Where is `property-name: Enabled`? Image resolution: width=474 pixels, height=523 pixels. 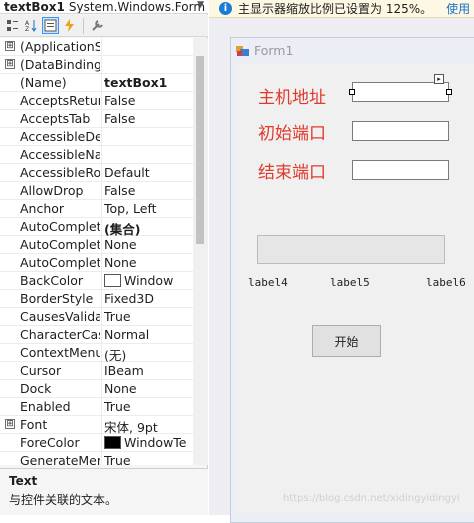 property-name: Enabled is located at coordinates (45, 406).